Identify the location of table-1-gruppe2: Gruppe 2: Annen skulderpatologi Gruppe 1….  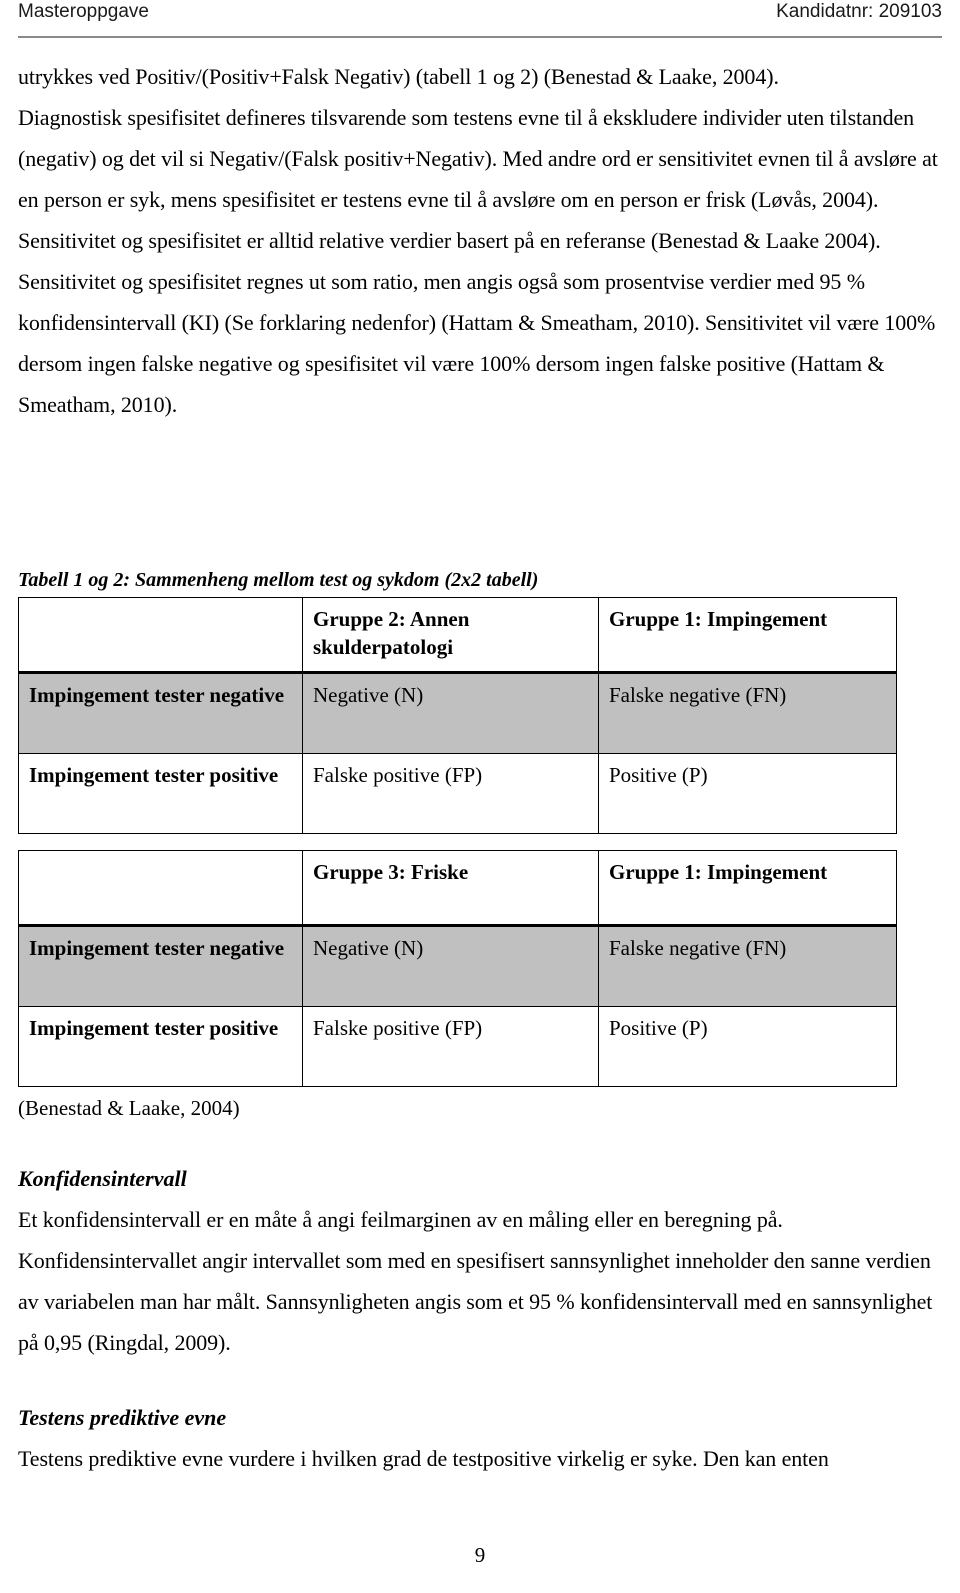
(457, 715).